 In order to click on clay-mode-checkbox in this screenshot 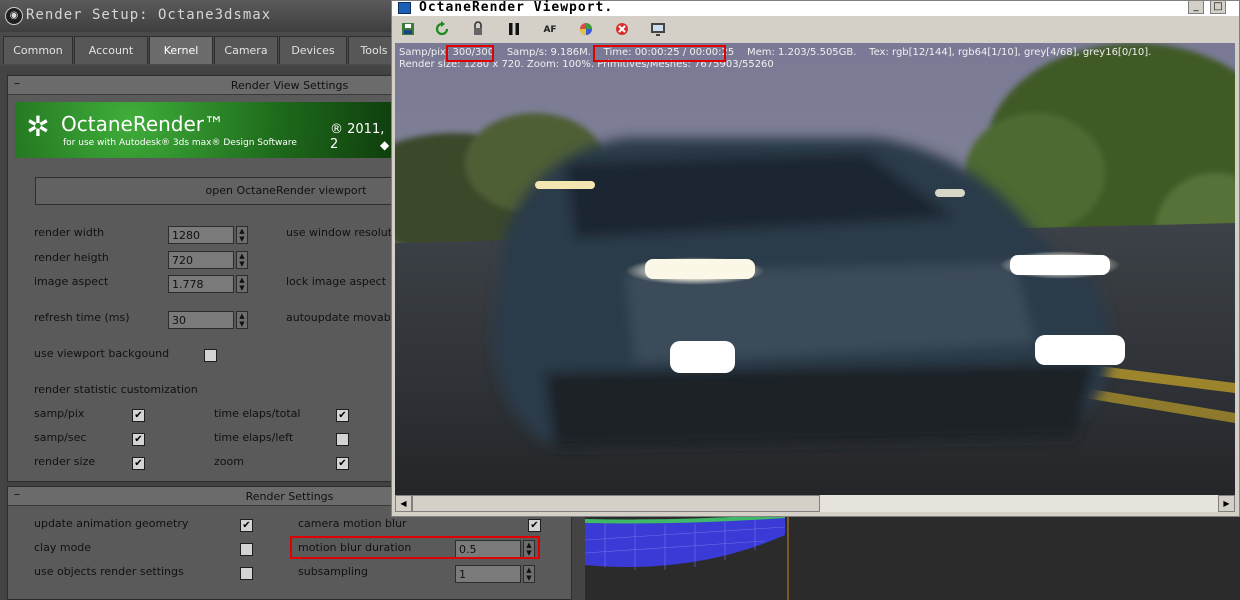, I will do `click(246, 549)`.